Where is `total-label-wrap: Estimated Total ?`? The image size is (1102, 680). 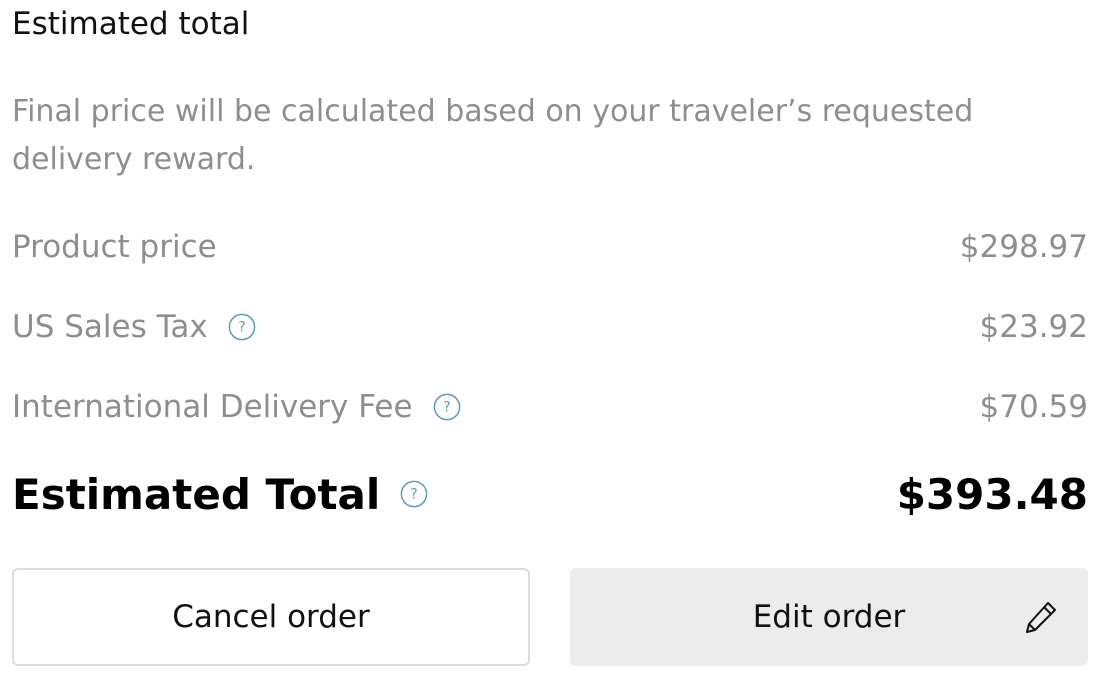
total-label-wrap: Estimated Total ? is located at coordinates (220, 494).